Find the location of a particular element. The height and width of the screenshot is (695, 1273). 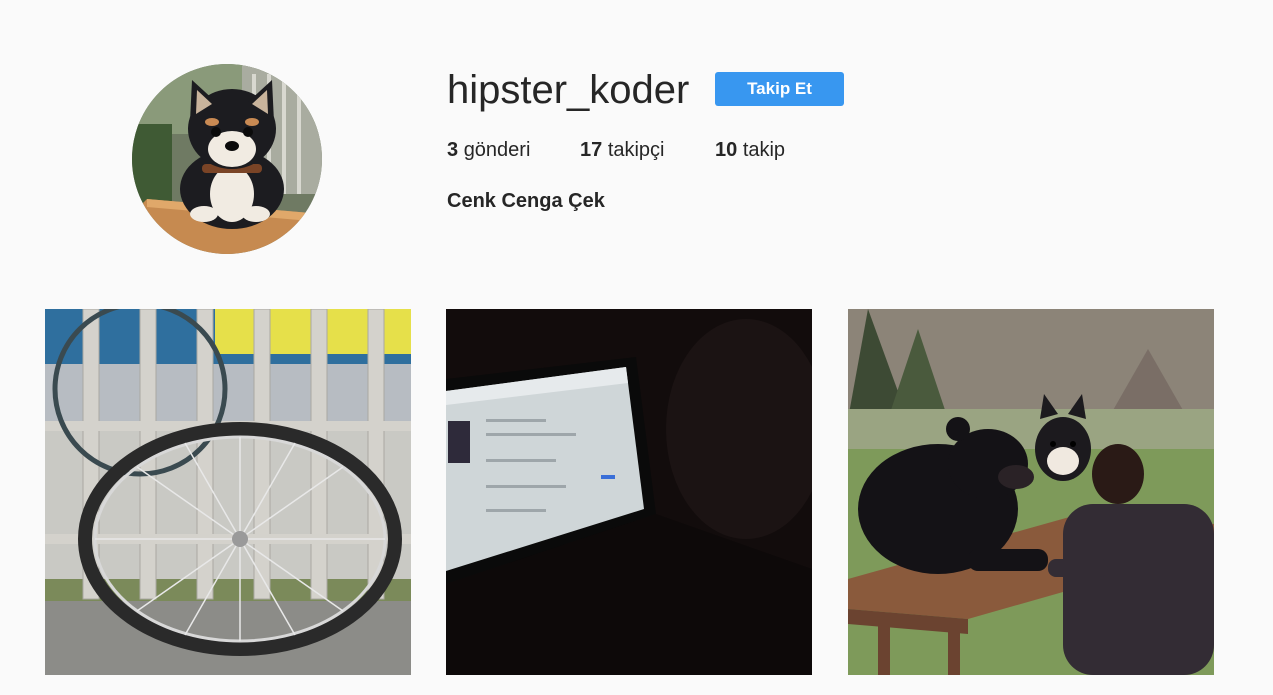

posts-count-stat: 3 gönderi is located at coordinates (488, 150).